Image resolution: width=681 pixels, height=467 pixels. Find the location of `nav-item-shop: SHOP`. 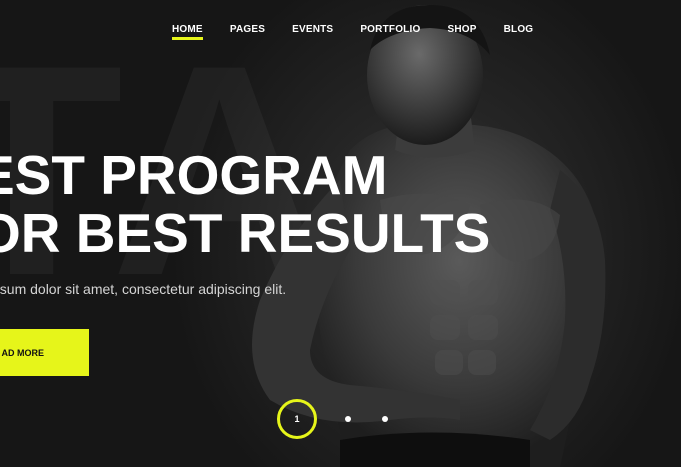

nav-item-shop: SHOP is located at coordinates (461, 32).